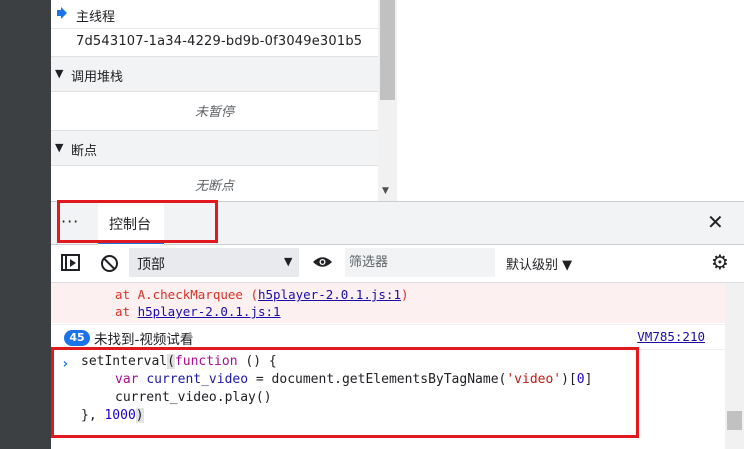 The height and width of the screenshot is (449, 744). I want to click on call-stack-empty: 未暂停, so click(214, 112).